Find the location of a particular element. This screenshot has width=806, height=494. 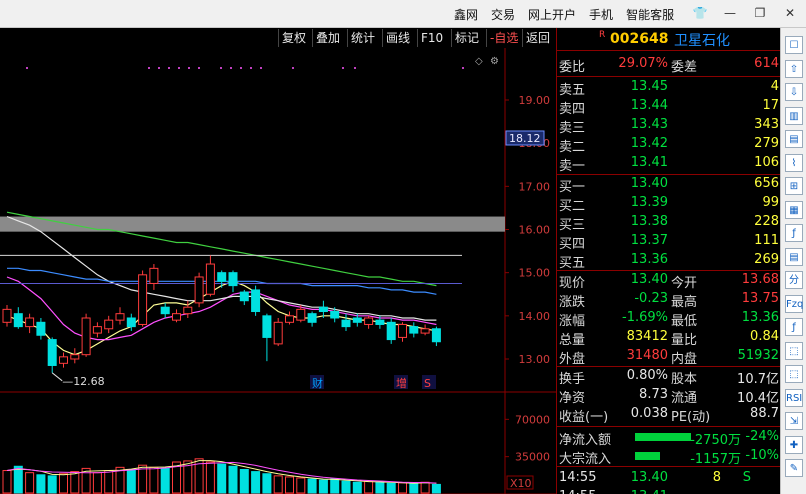

fund-value-2: 10.4亿 is located at coordinates (758, 398).